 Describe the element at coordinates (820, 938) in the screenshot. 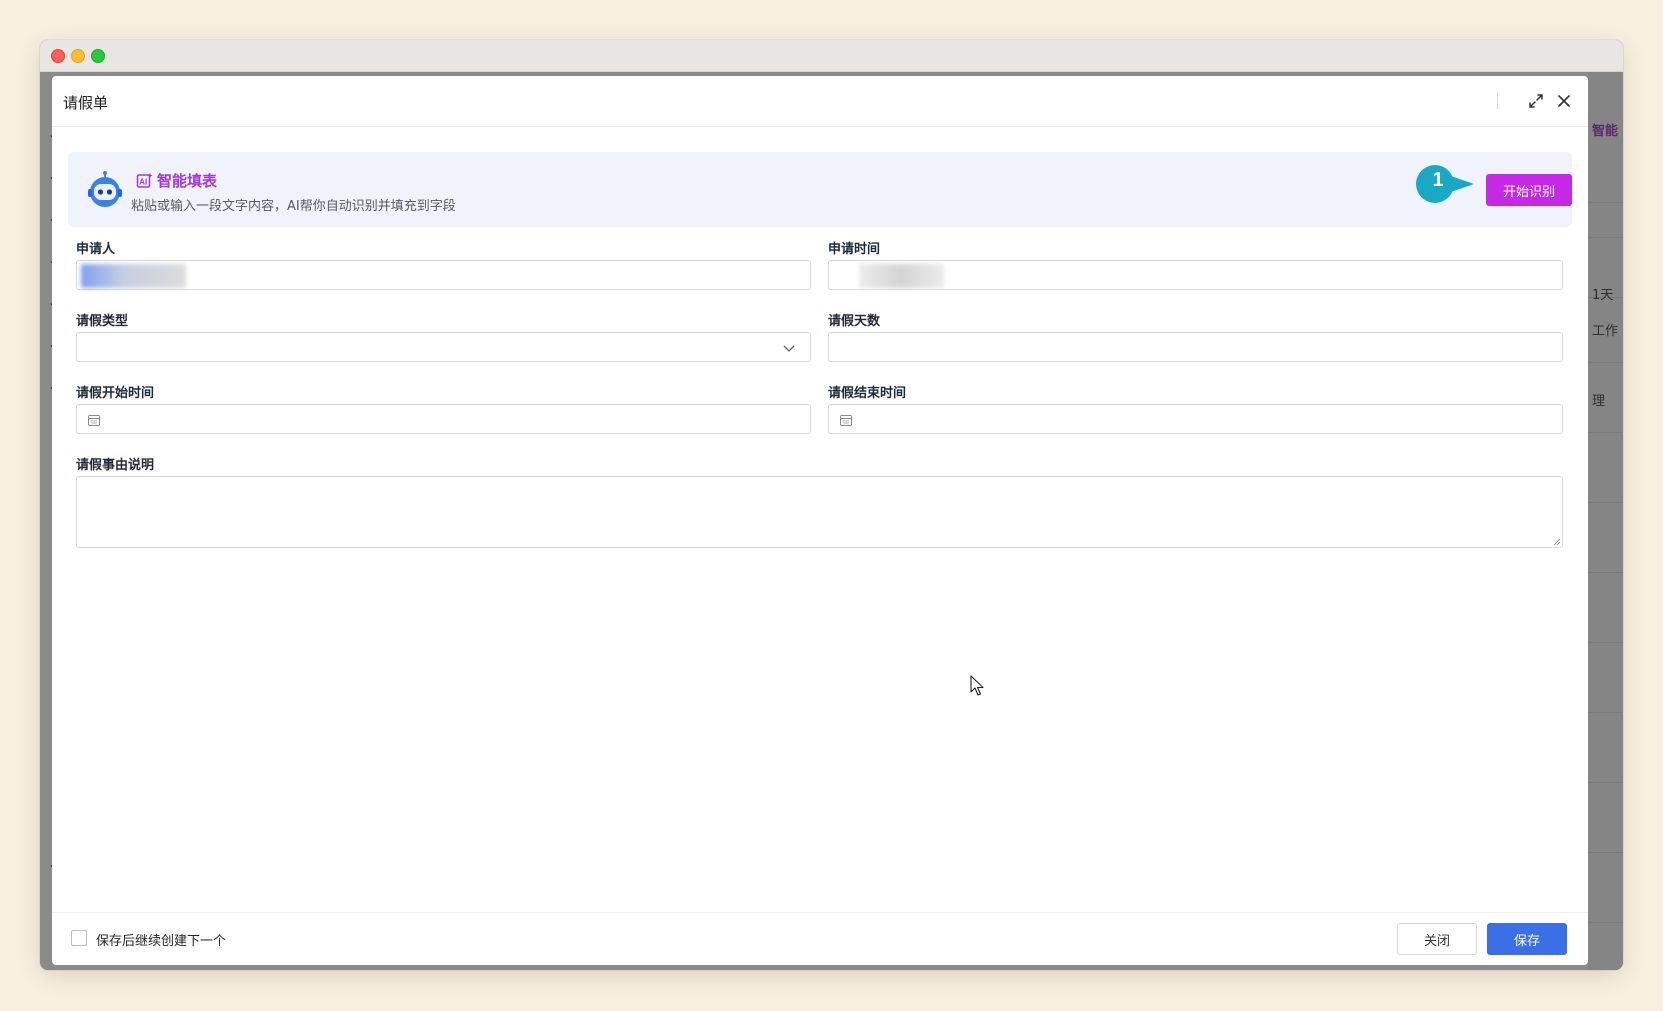

I see `modal-footer: 保存后继续创建下一个 关闭 保存` at that location.